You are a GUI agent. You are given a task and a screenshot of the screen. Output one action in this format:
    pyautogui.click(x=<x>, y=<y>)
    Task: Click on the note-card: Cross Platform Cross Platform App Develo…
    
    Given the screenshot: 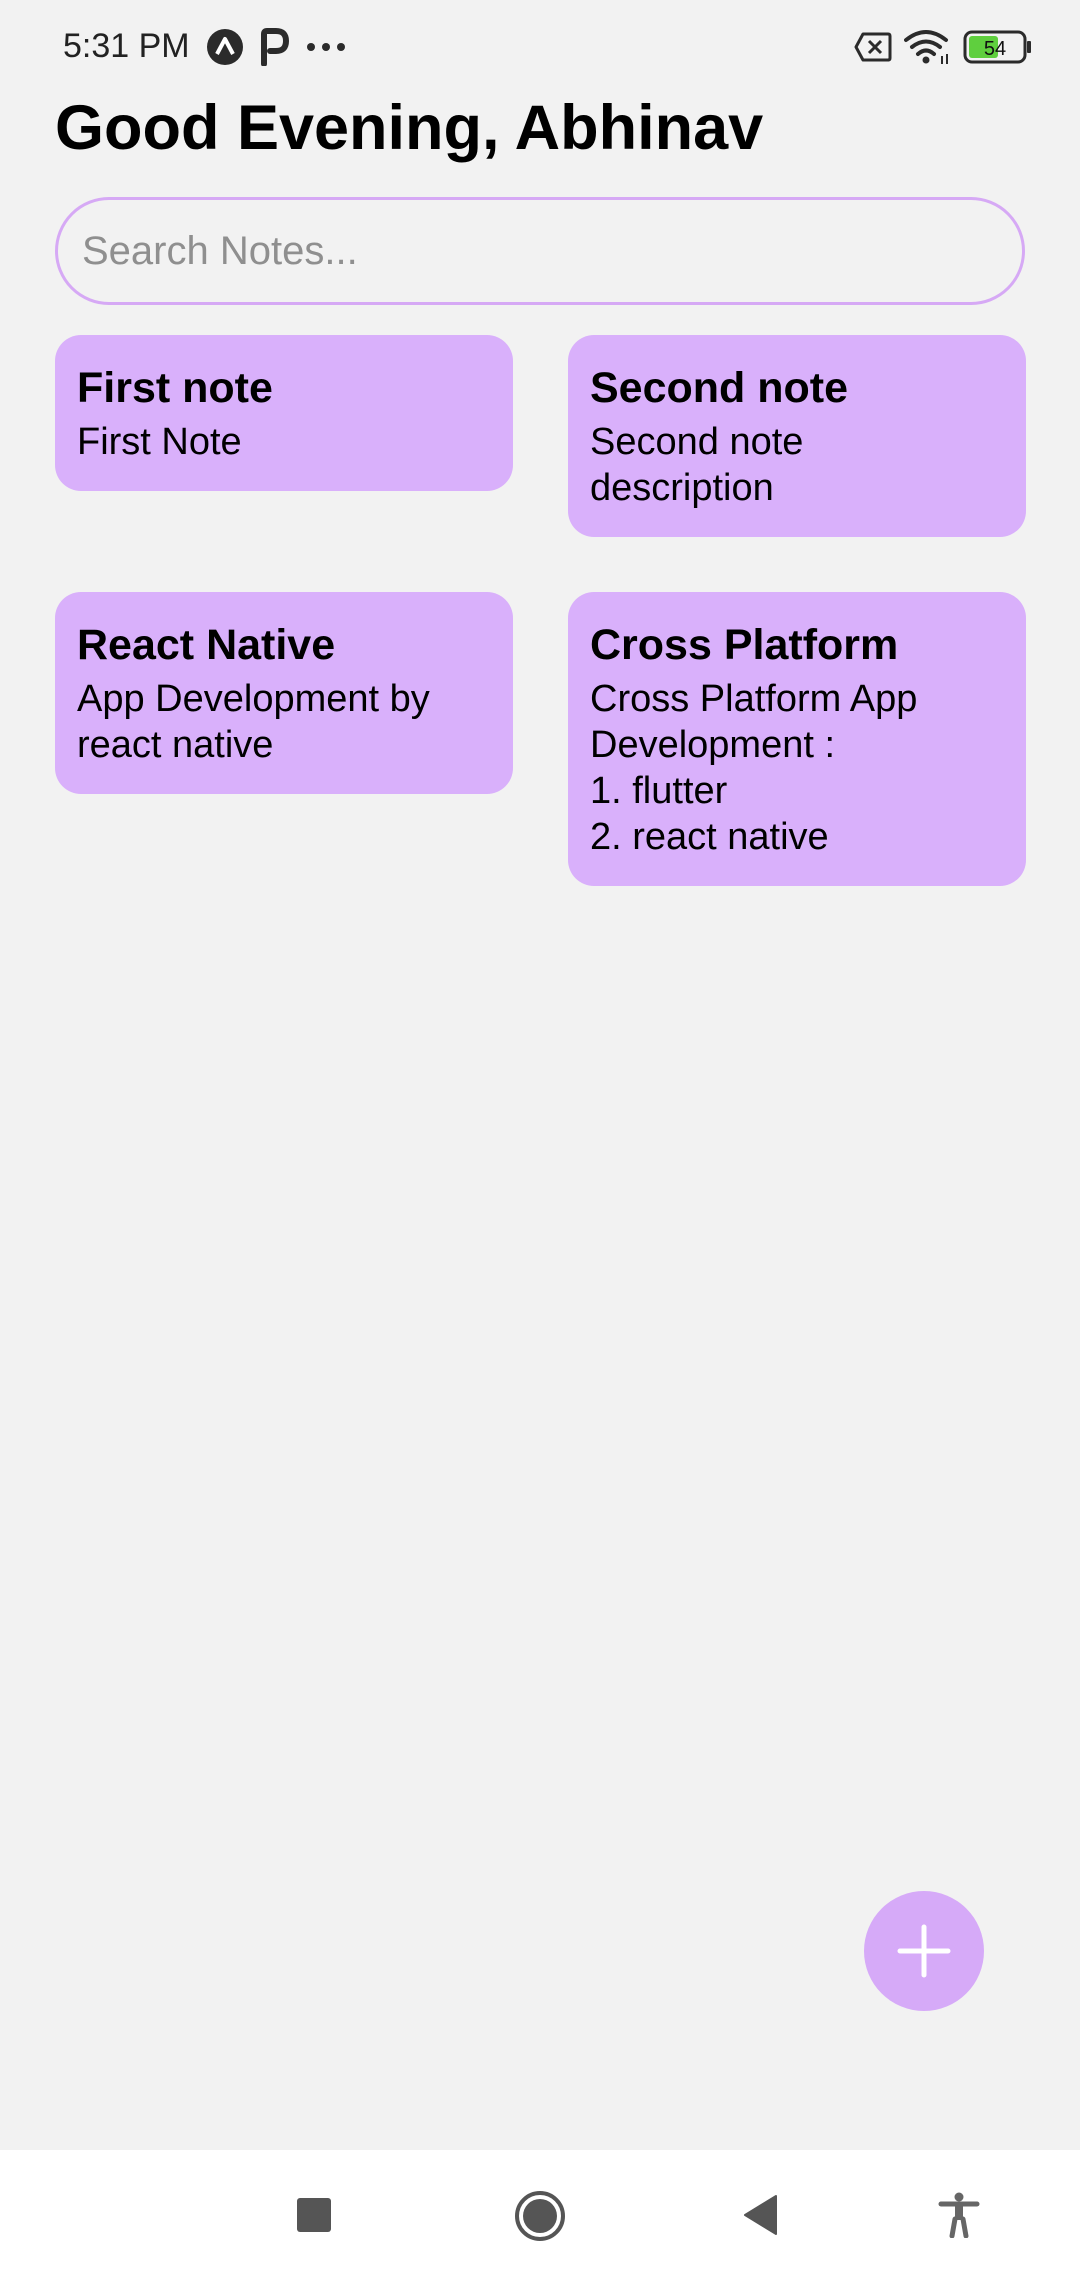 What is the action you would take?
    pyautogui.click(x=797, y=739)
    